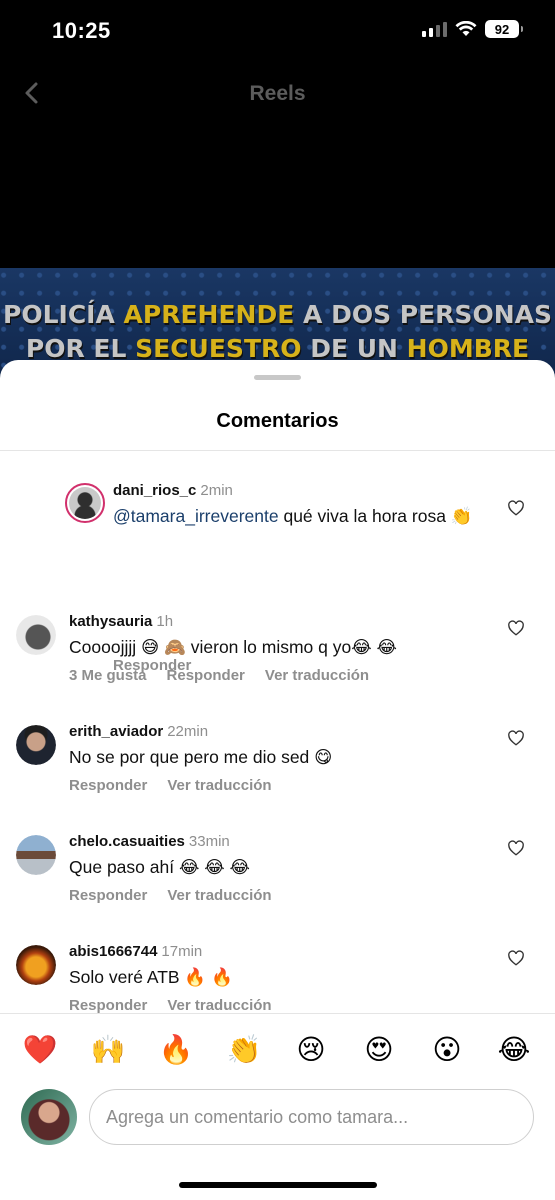 The width and height of the screenshot is (555, 1200). What do you see at coordinates (63, 314) in the screenshot?
I see `headline-text: POLICÍA` at bounding box center [63, 314].